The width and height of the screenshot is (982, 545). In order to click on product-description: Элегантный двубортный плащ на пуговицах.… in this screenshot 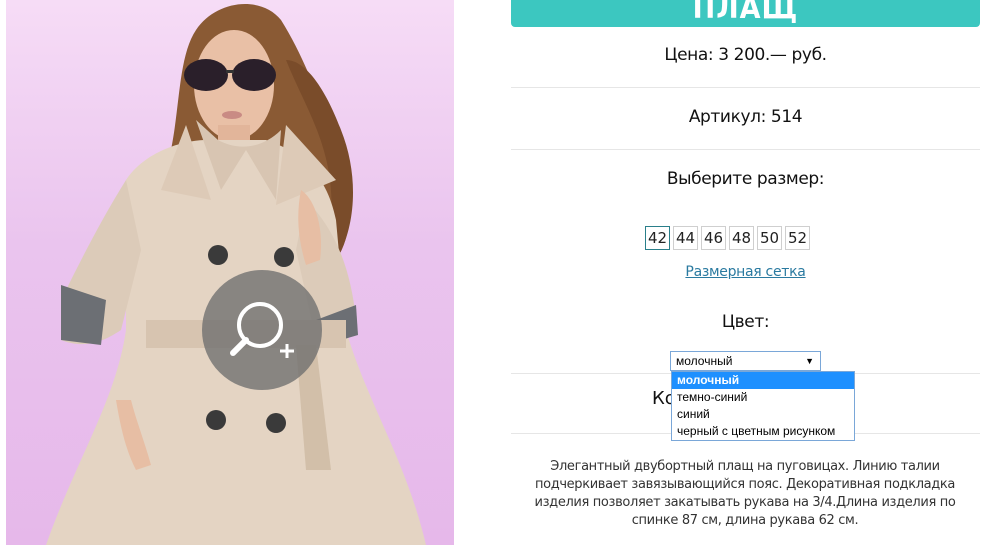, I will do `click(745, 493)`.